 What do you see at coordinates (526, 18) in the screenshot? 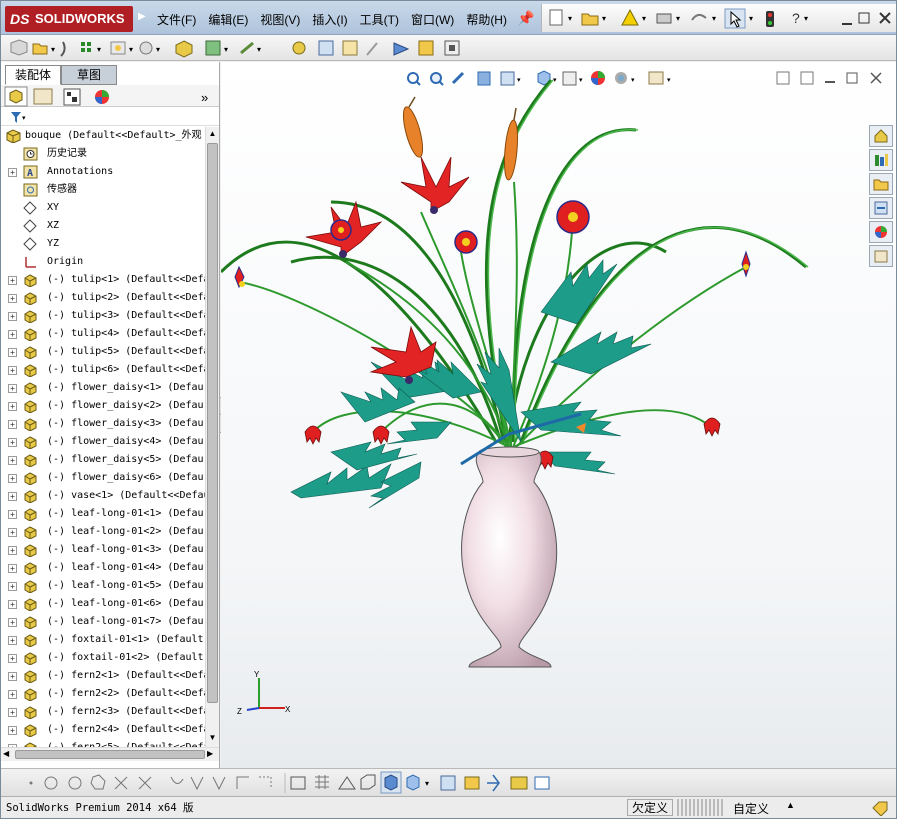
I see `pin-icon: 📌` at bounding box center [526, 18].